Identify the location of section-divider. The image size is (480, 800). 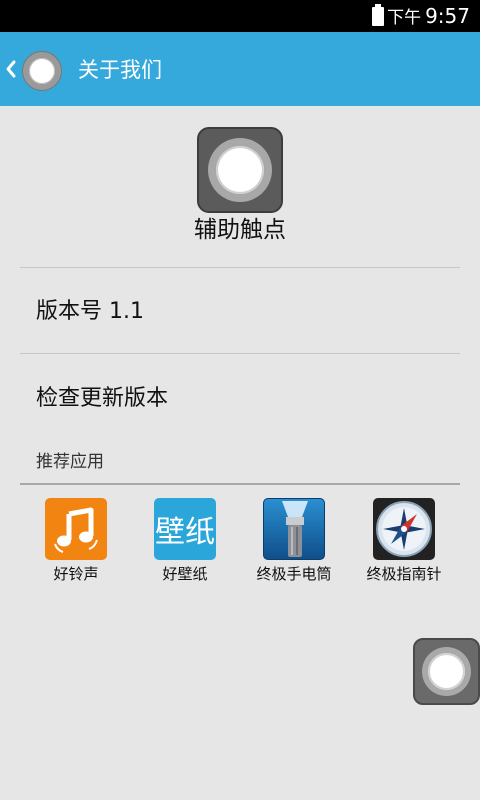
(240, 484).